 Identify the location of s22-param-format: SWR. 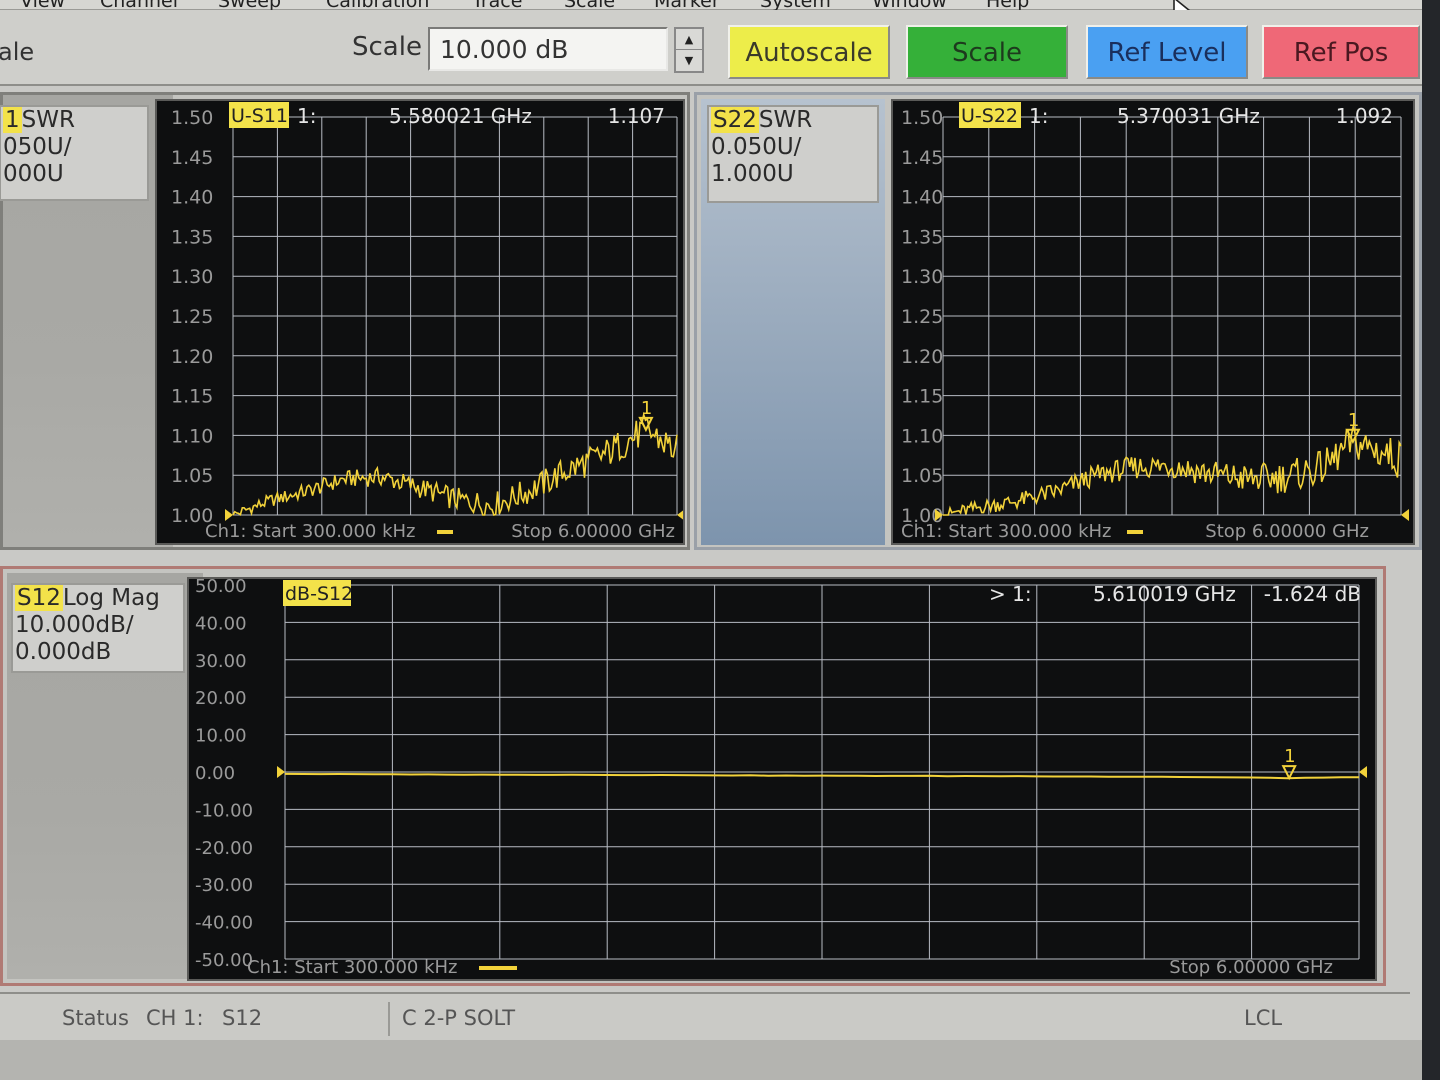
(785, 120).